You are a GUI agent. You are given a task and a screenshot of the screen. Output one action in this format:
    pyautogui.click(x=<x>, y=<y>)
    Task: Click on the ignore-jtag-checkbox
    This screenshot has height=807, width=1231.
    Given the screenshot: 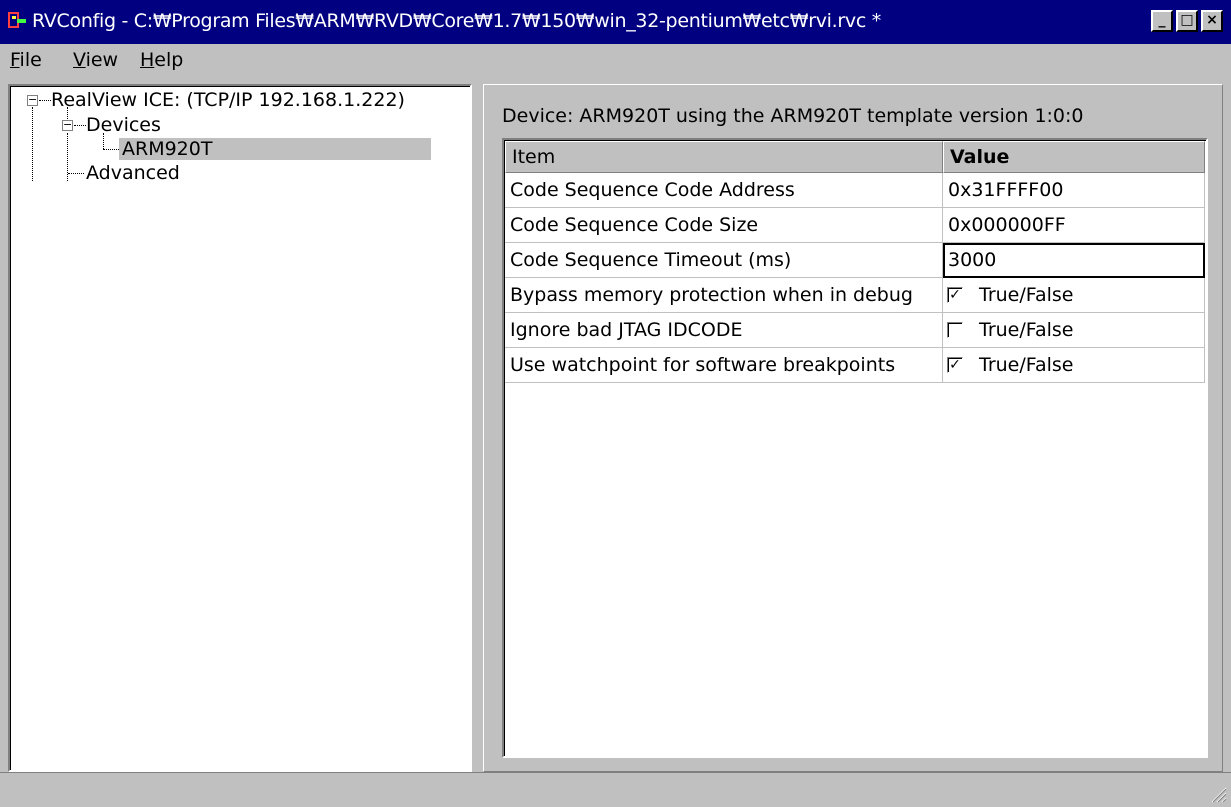 What is the action you would take?
    pyautogui.click(x=955, y=330)
    